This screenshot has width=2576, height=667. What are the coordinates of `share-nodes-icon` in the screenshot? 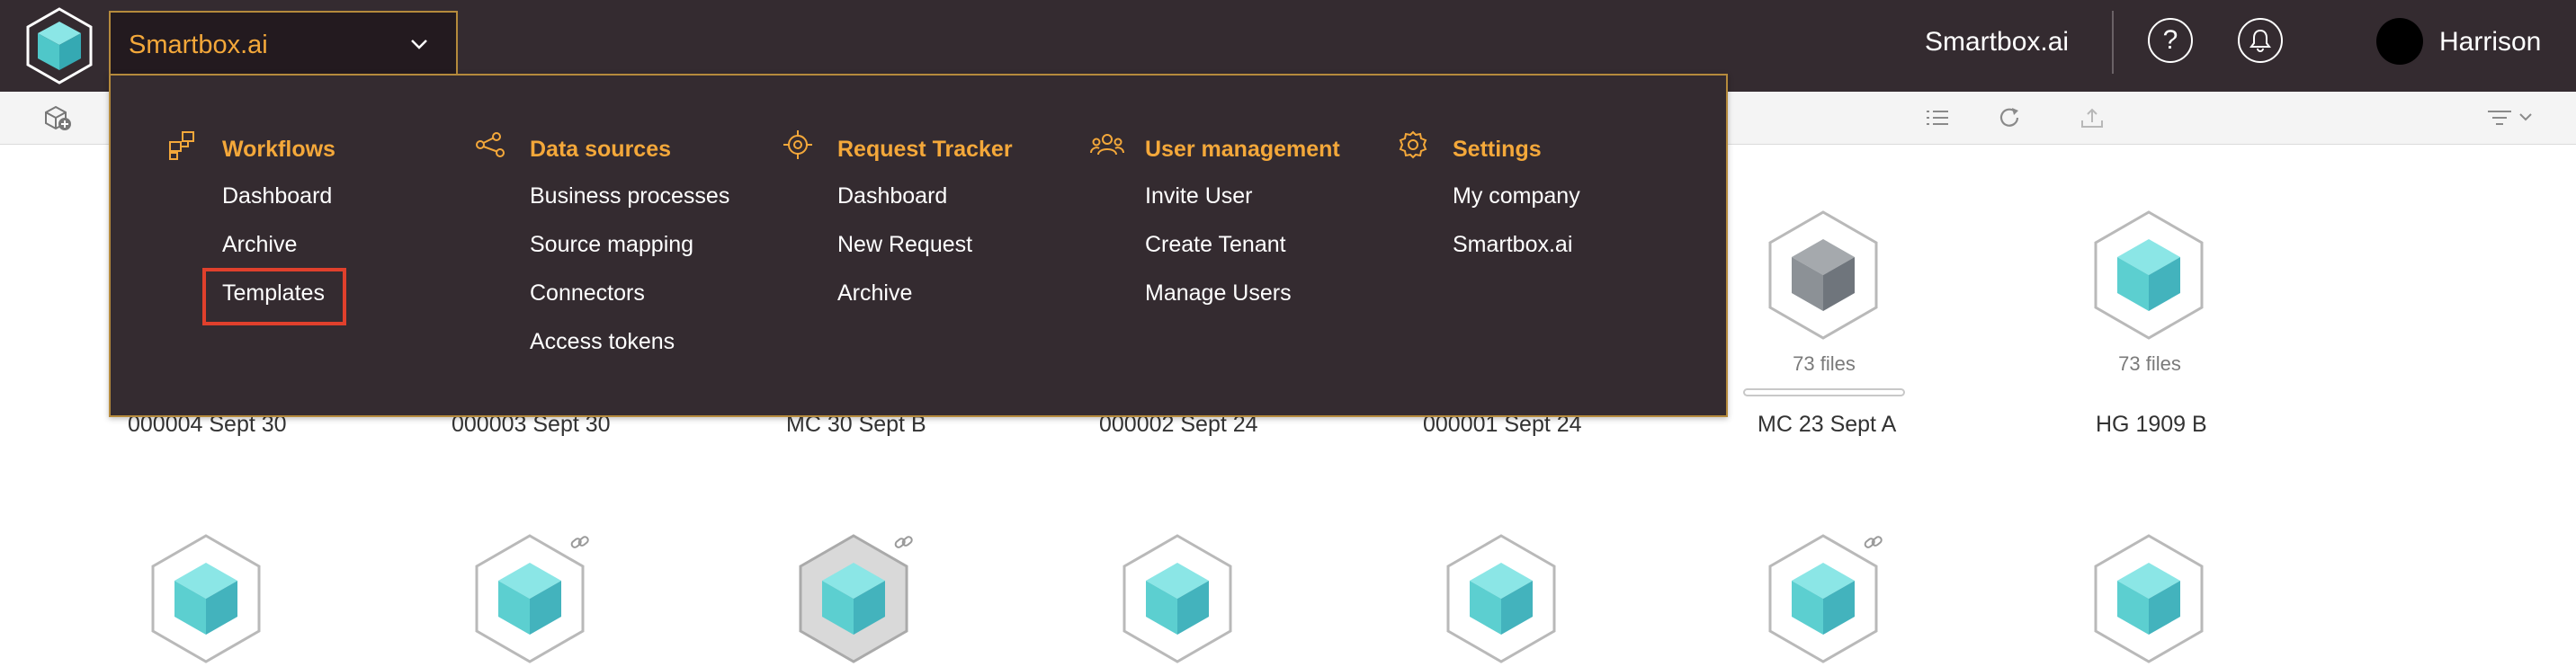 It's located at (491, 144).